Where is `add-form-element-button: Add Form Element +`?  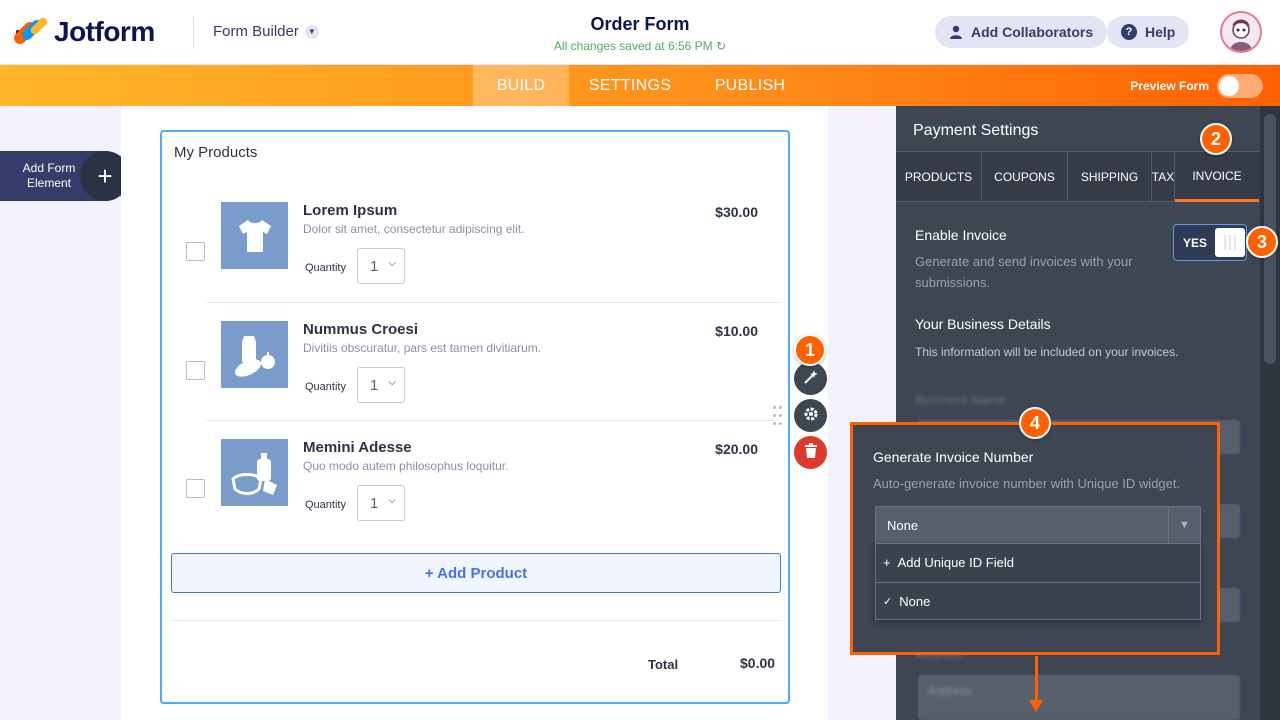
add-form-element-button: Add Form Element + is located at coordinates (65, 176).